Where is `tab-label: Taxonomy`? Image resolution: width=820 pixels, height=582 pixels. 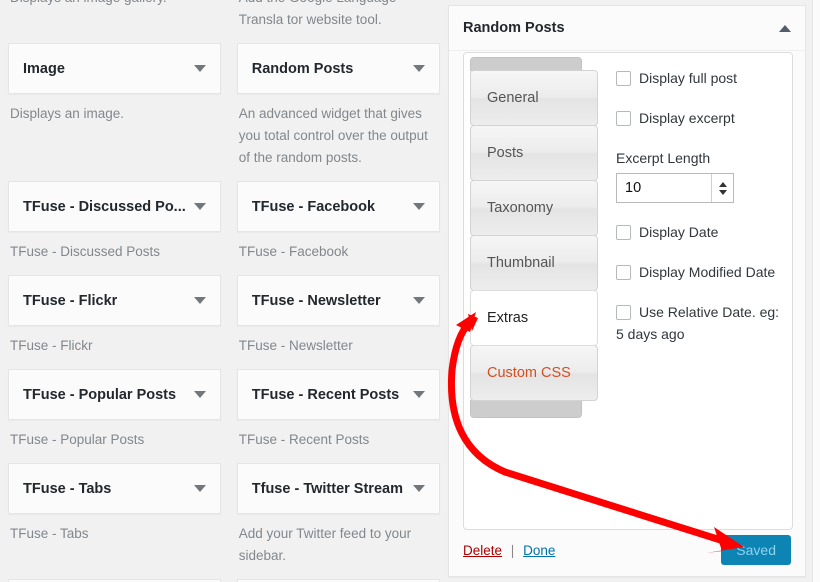
tab-label: Taxonomy is located at coordinates (520, 208).